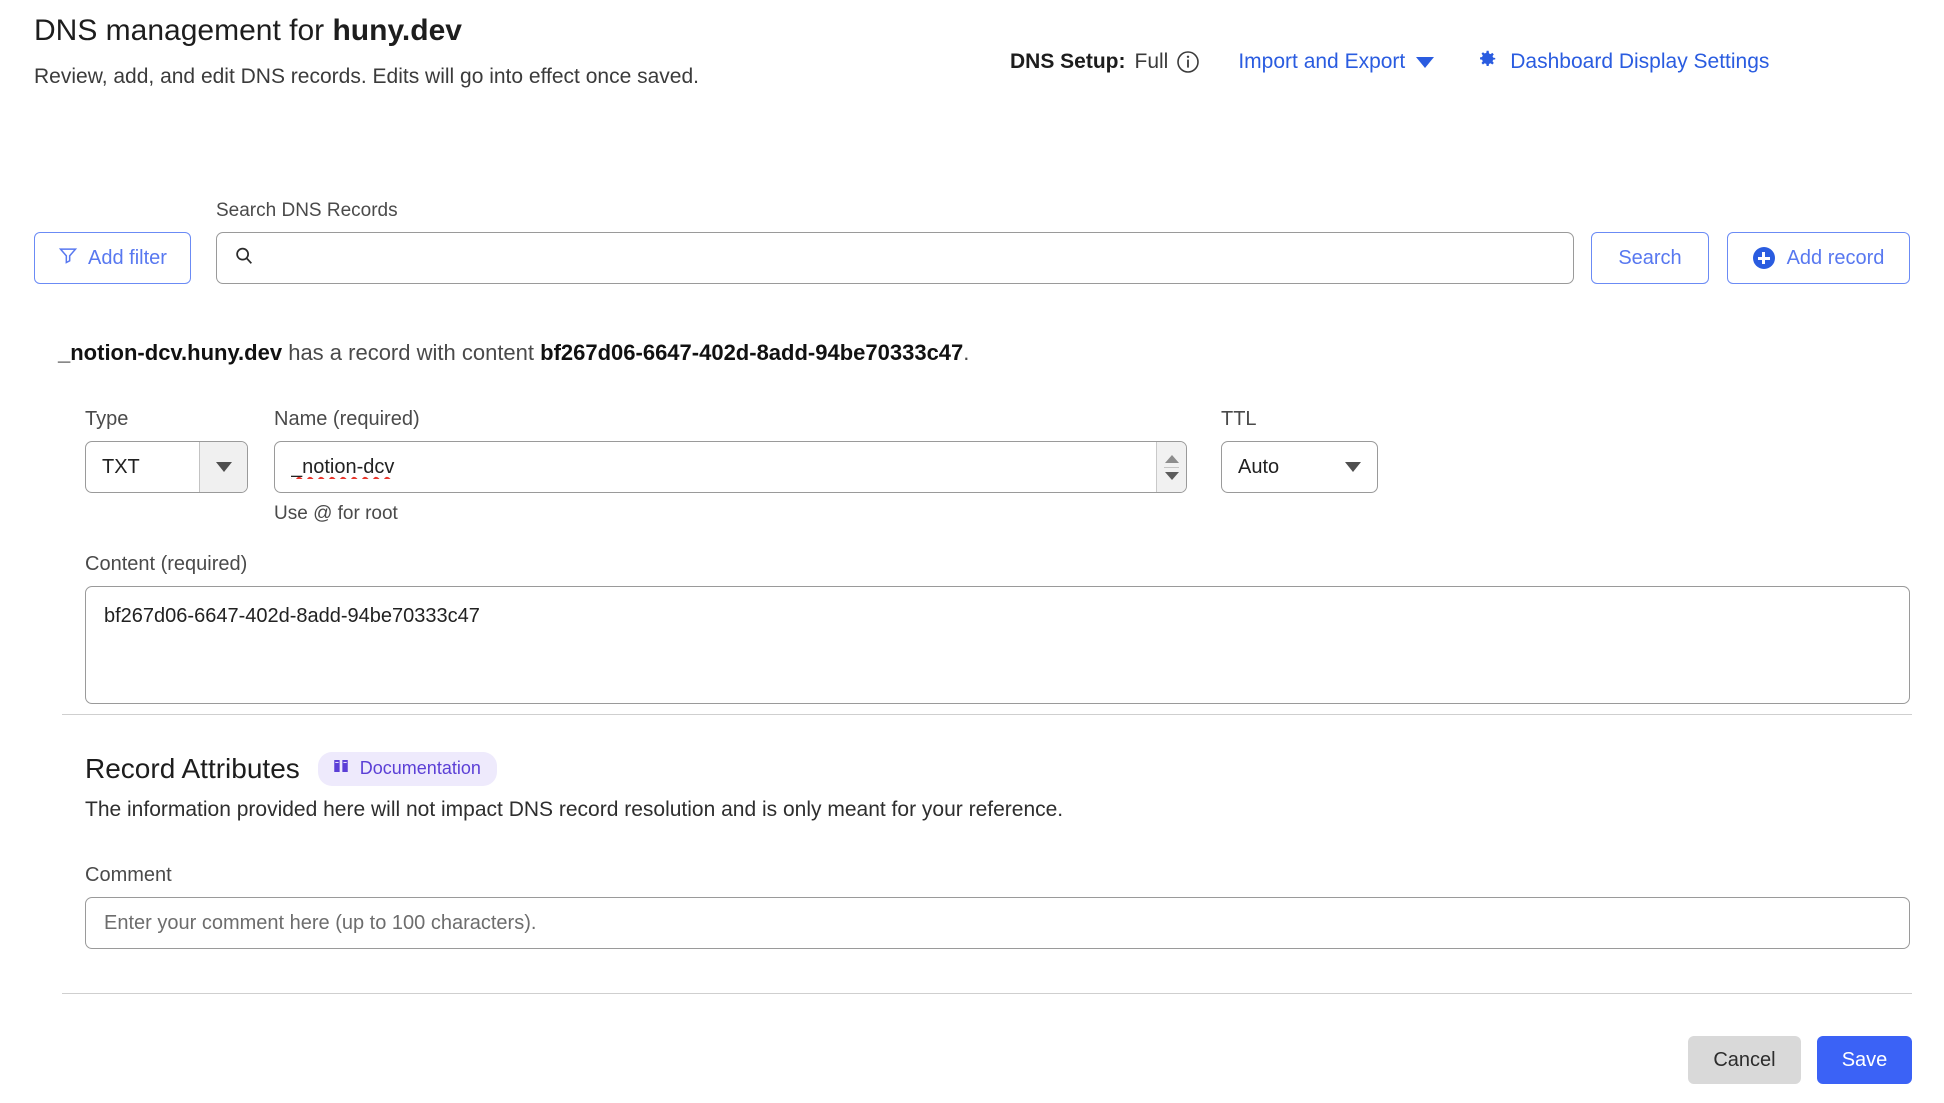 The width and height of the screenshot is (1944, 1103). Describe the element at coordinates (752, 352) in the screenshot. I see `record-notice-content: bf267d06-6647-402d-8add-94be70333c47` at that location.